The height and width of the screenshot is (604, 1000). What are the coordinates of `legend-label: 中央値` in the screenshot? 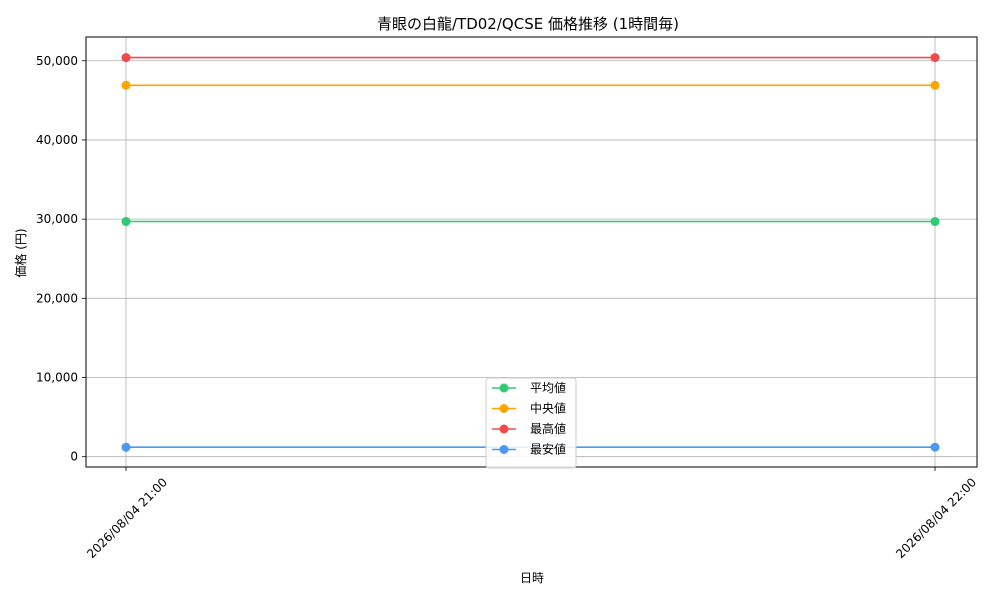 It's located at (548, 408).